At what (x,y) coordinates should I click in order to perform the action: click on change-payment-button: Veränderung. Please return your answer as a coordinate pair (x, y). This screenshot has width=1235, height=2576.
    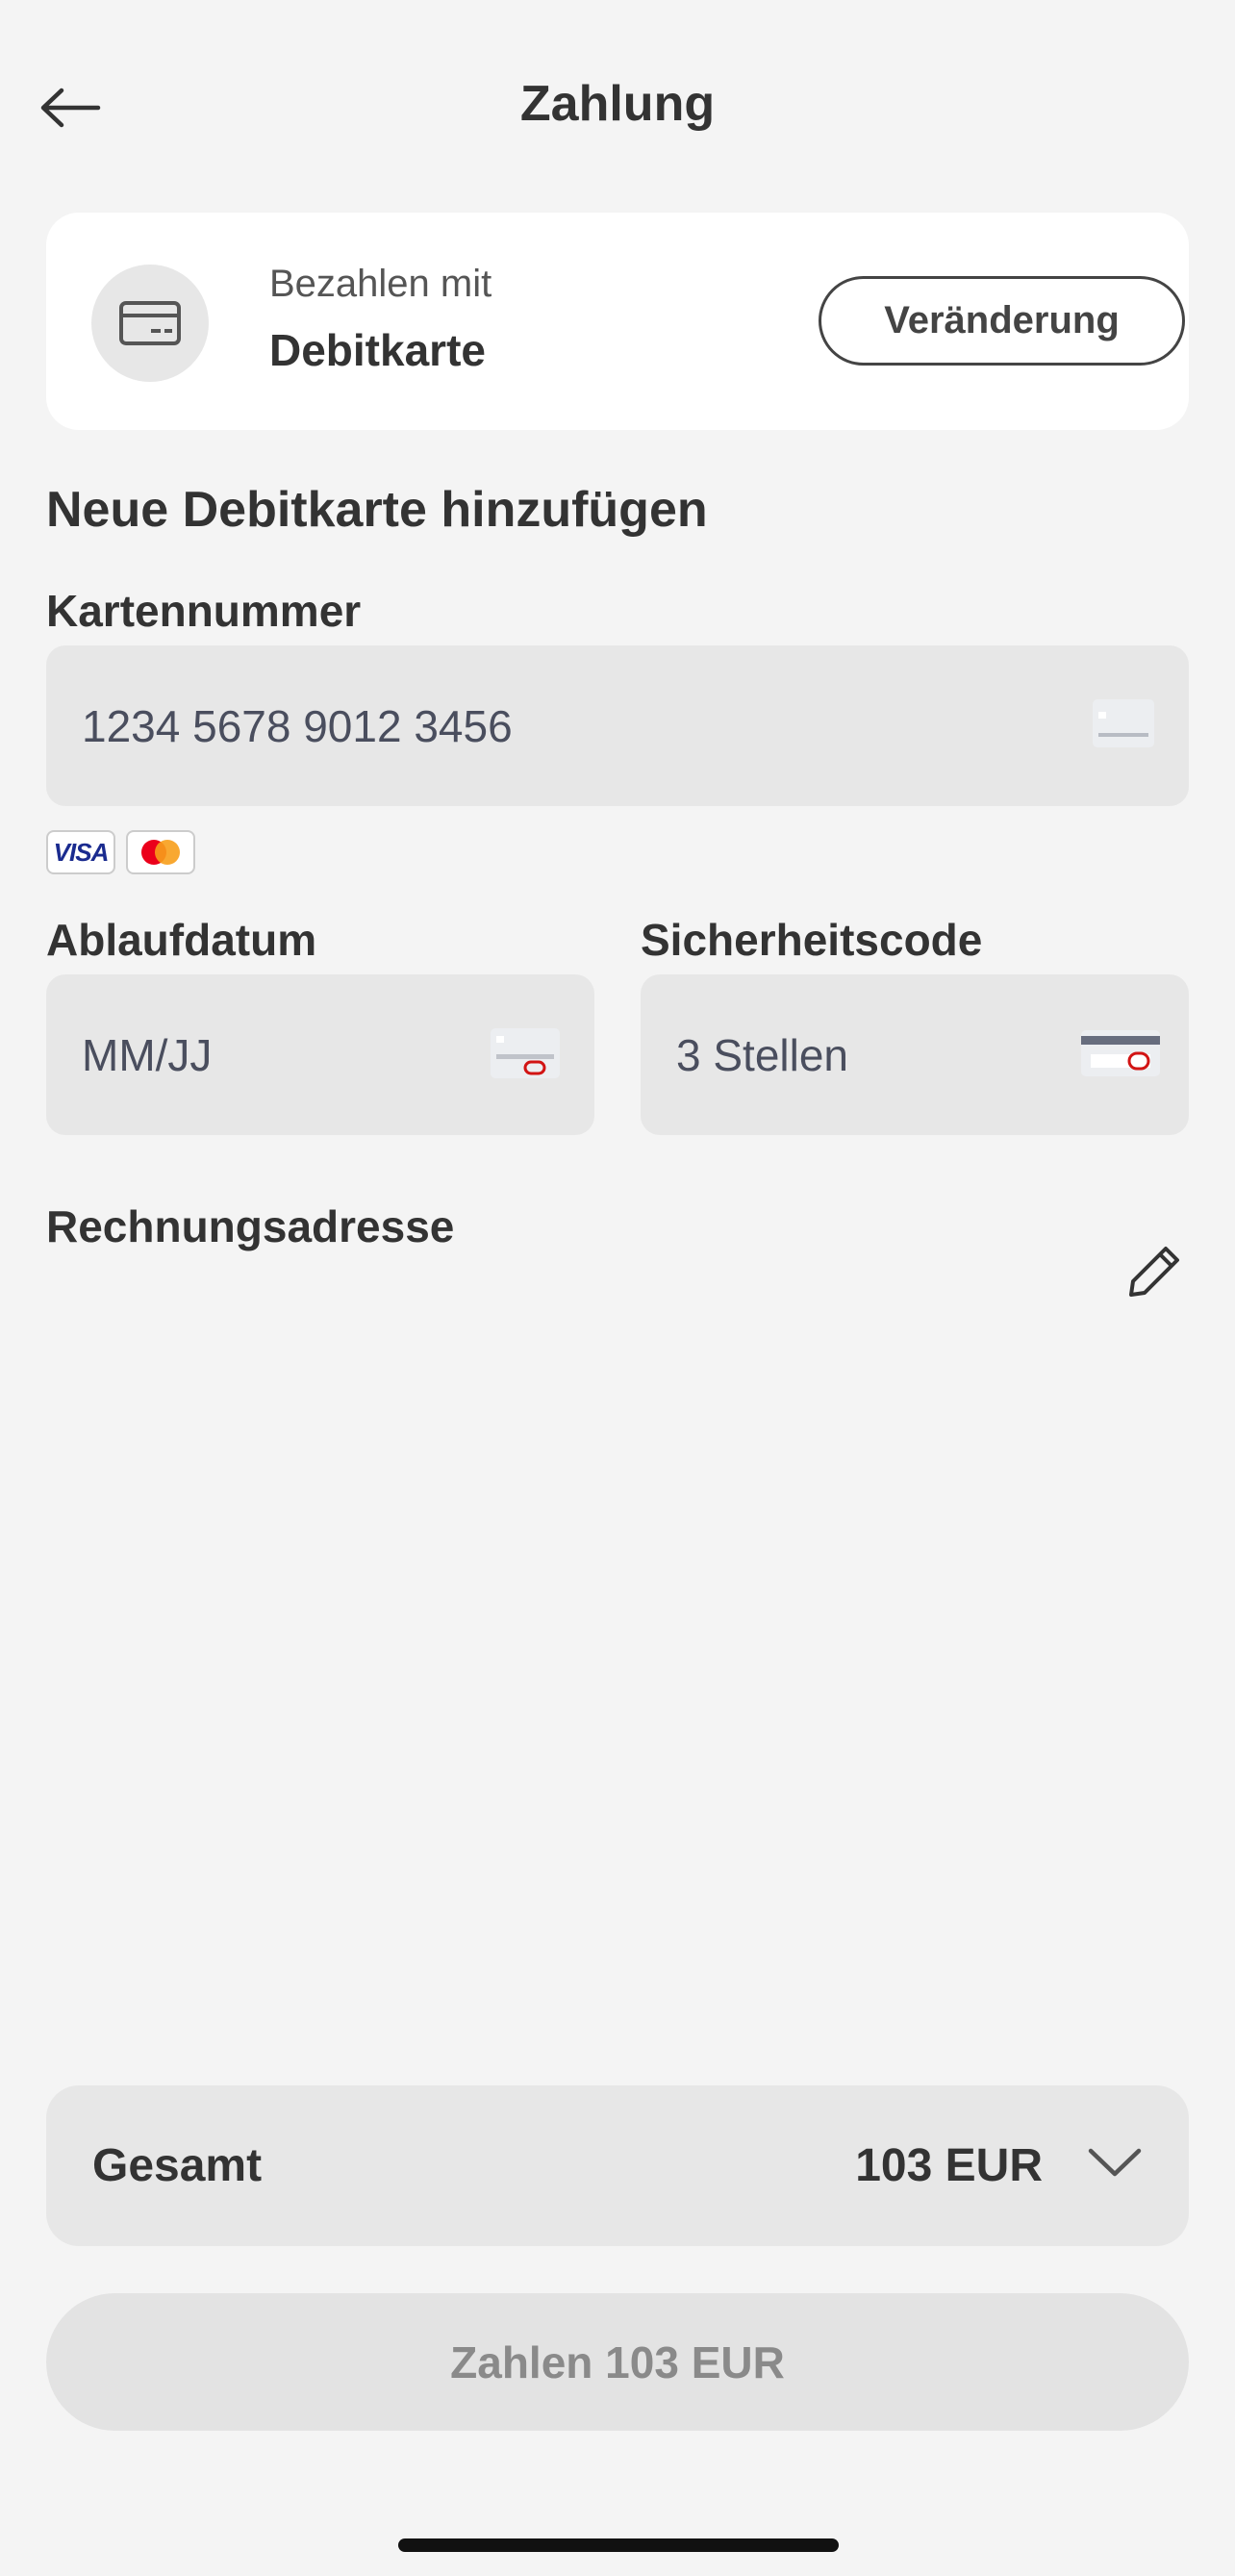
    Looking at the image, I should click on (1002, 321).